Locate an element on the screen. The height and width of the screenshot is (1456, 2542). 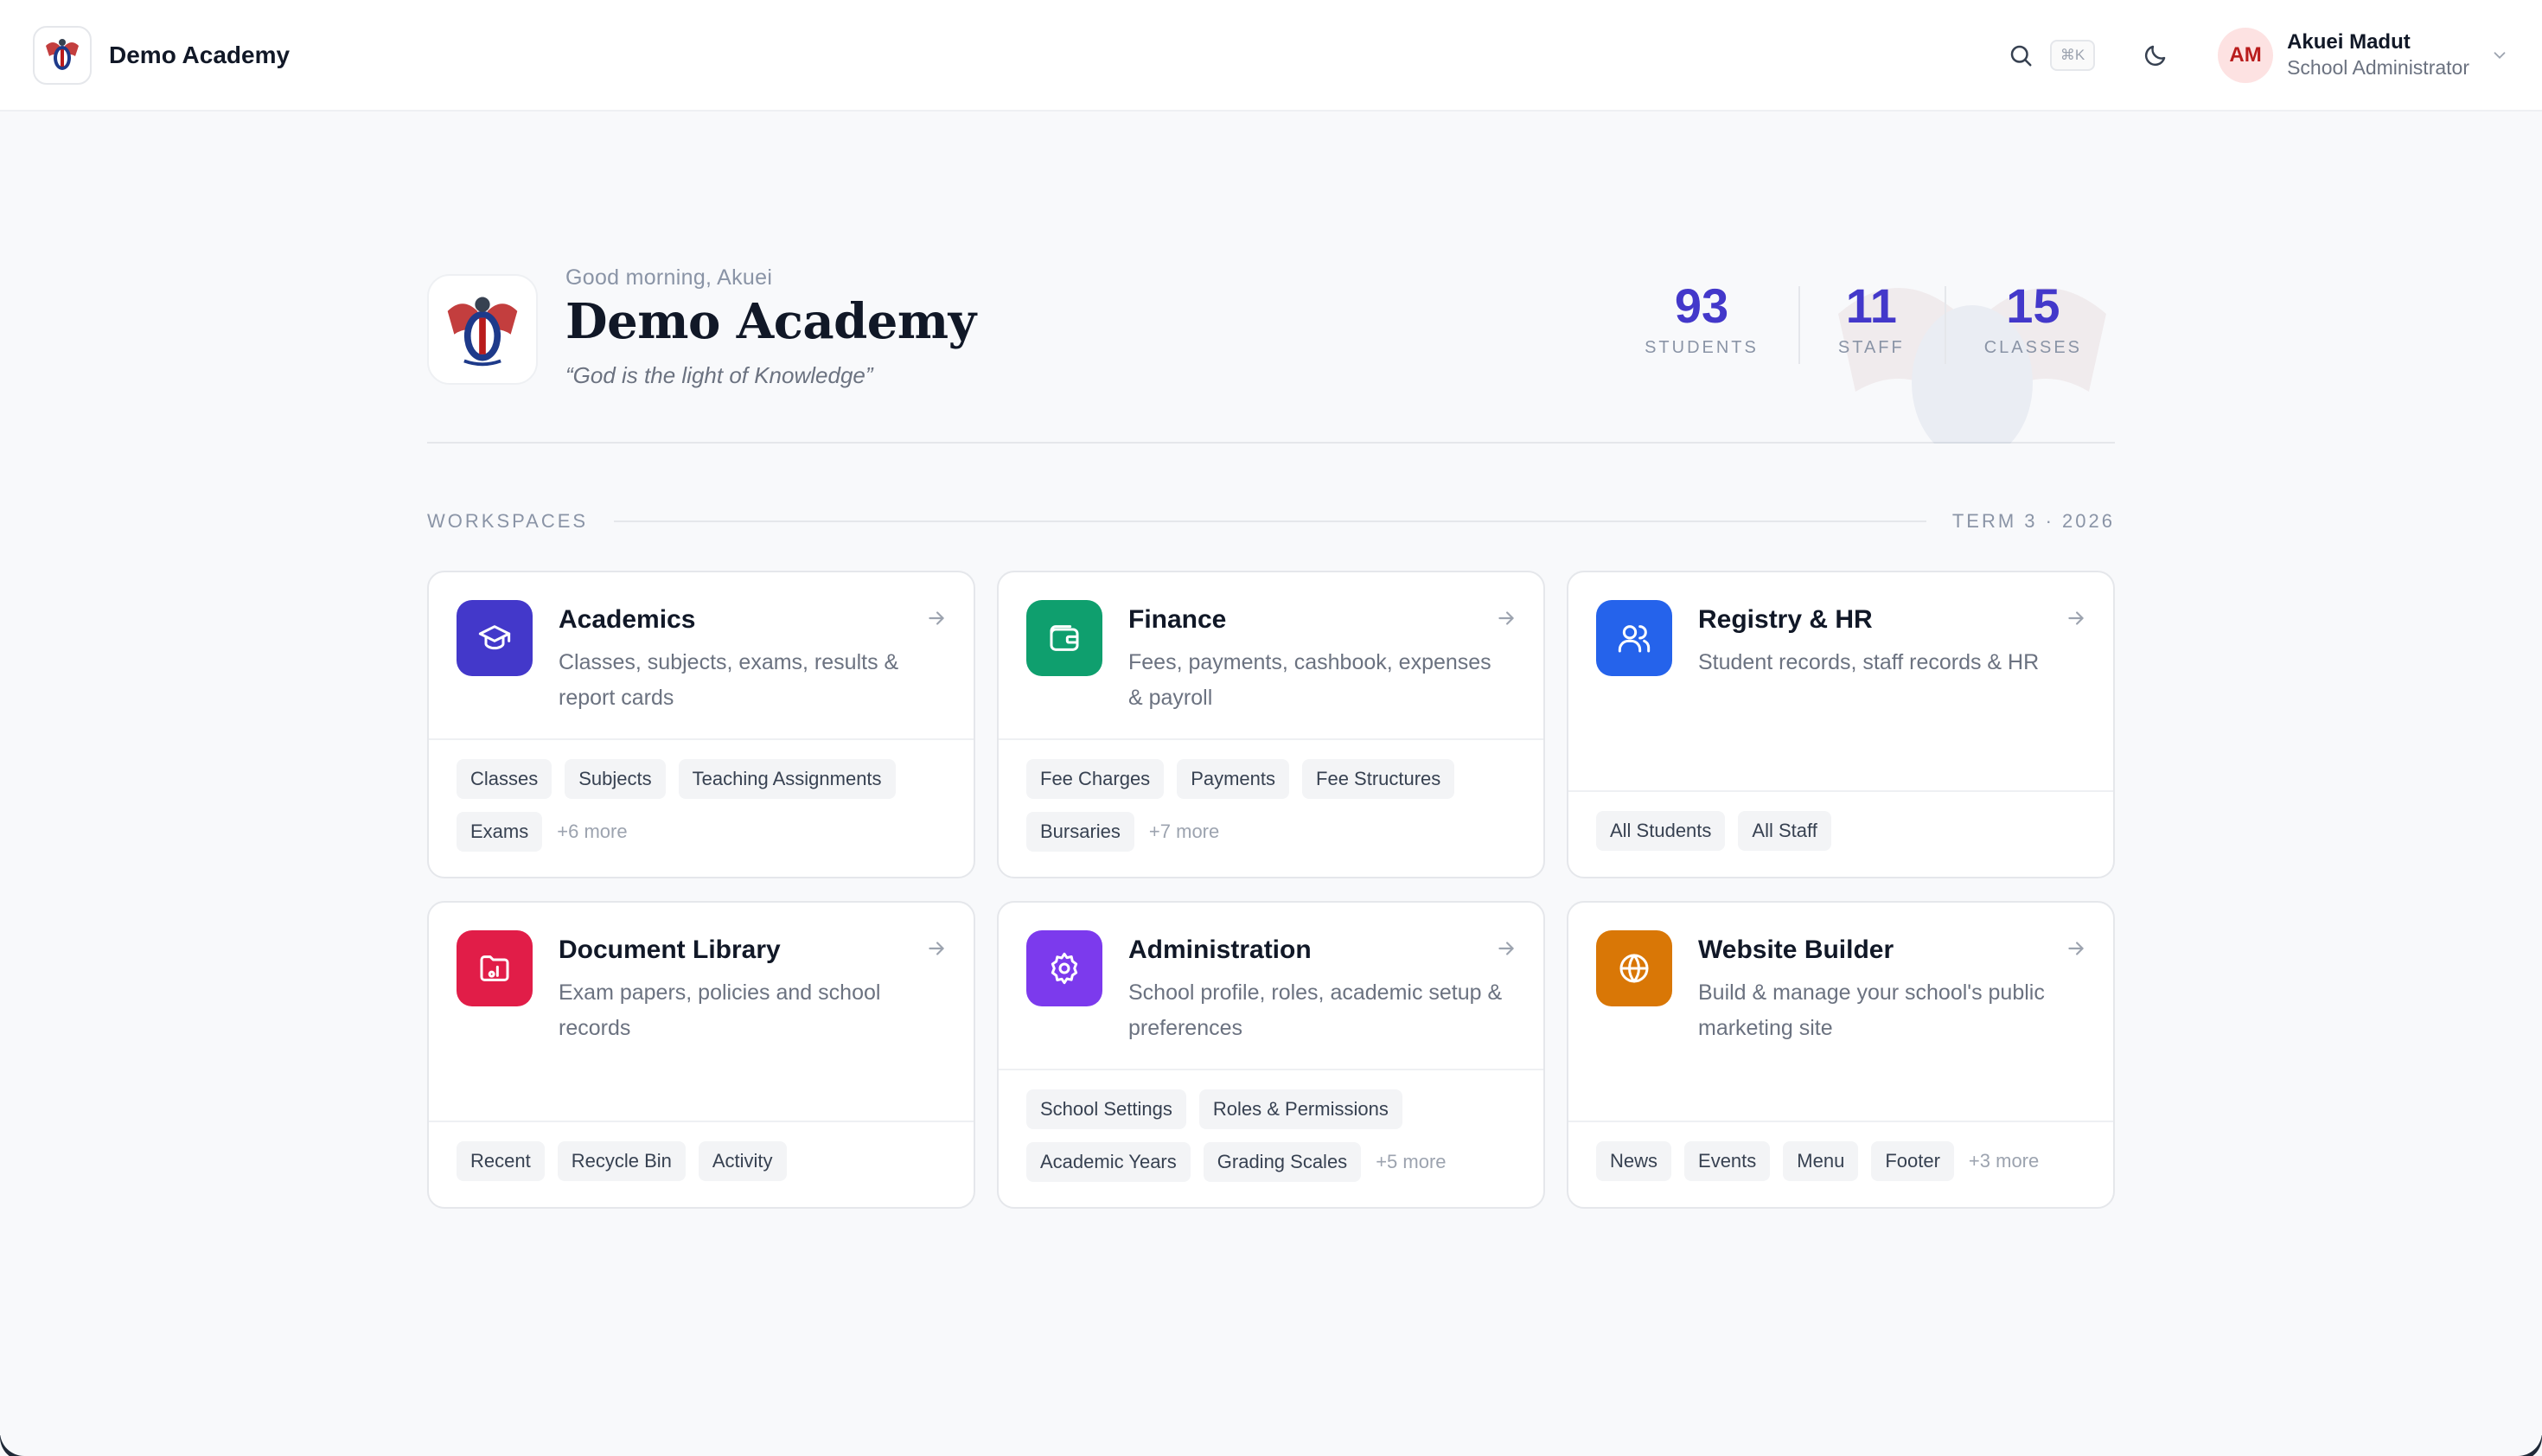
app-name: Demo Academy is located at coordinates (199, 56).